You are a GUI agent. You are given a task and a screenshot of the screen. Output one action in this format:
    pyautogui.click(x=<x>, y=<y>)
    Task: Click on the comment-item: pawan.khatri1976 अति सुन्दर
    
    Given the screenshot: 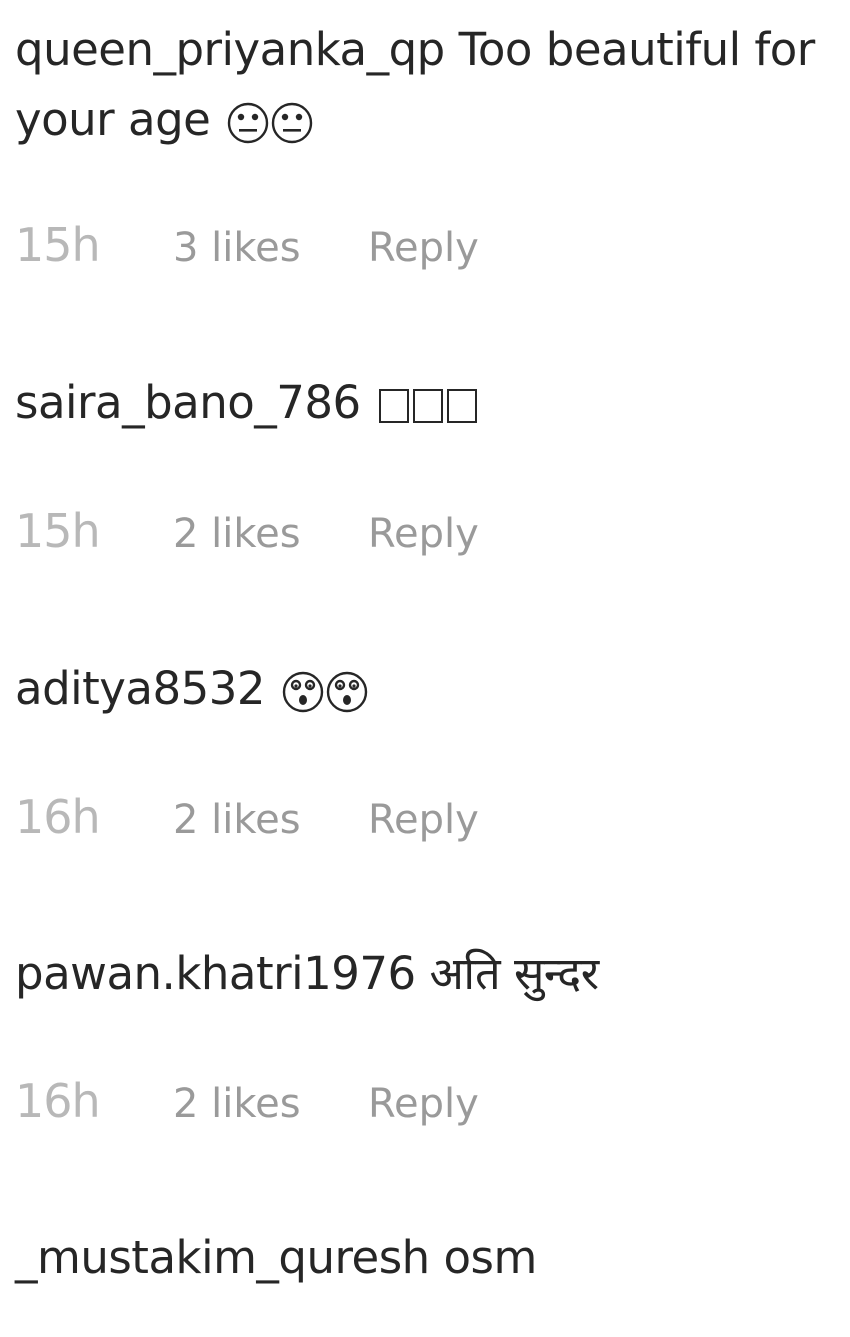 What is the action you would take?
    pyautogui.click(x=425, y=974)
    